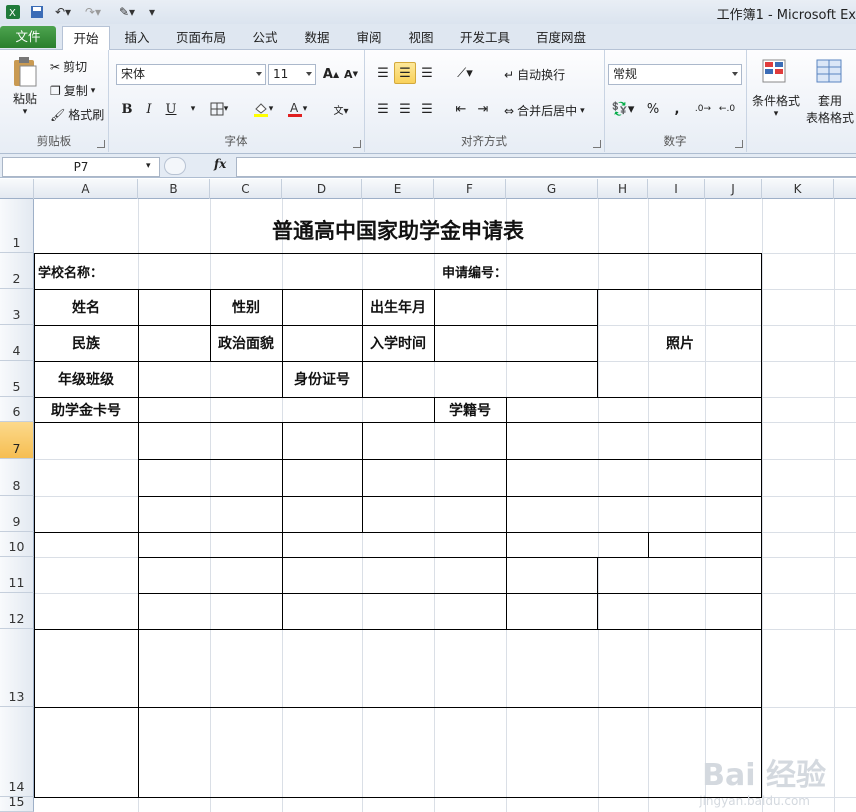  Describe the element at coordinates (331, 74) in the screenshot. I see `grow-font-icon: A ▲` at that location.